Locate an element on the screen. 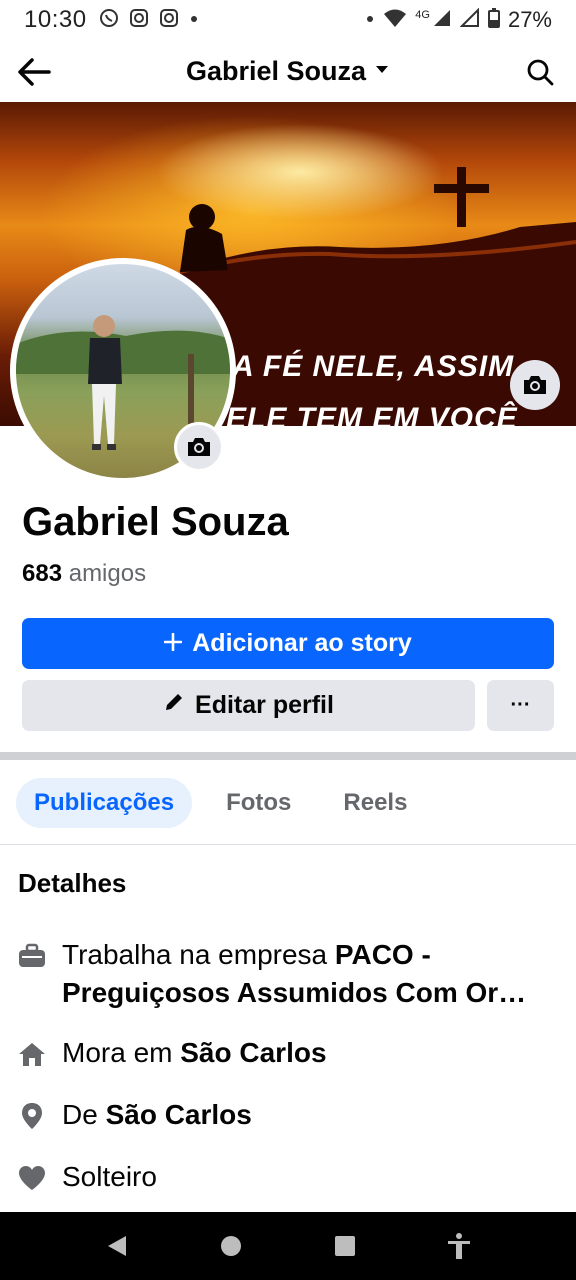 The height and width of the screenshot is (1280, 576). caret-down-icon is located at coordinates (382, 71).